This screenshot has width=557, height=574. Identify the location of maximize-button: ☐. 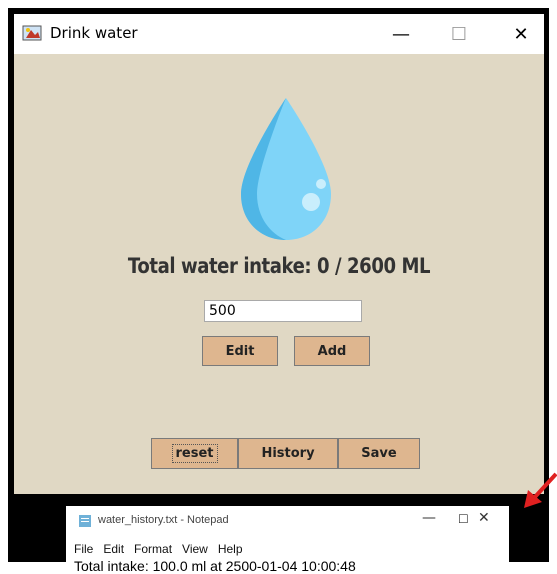
(459, 34).